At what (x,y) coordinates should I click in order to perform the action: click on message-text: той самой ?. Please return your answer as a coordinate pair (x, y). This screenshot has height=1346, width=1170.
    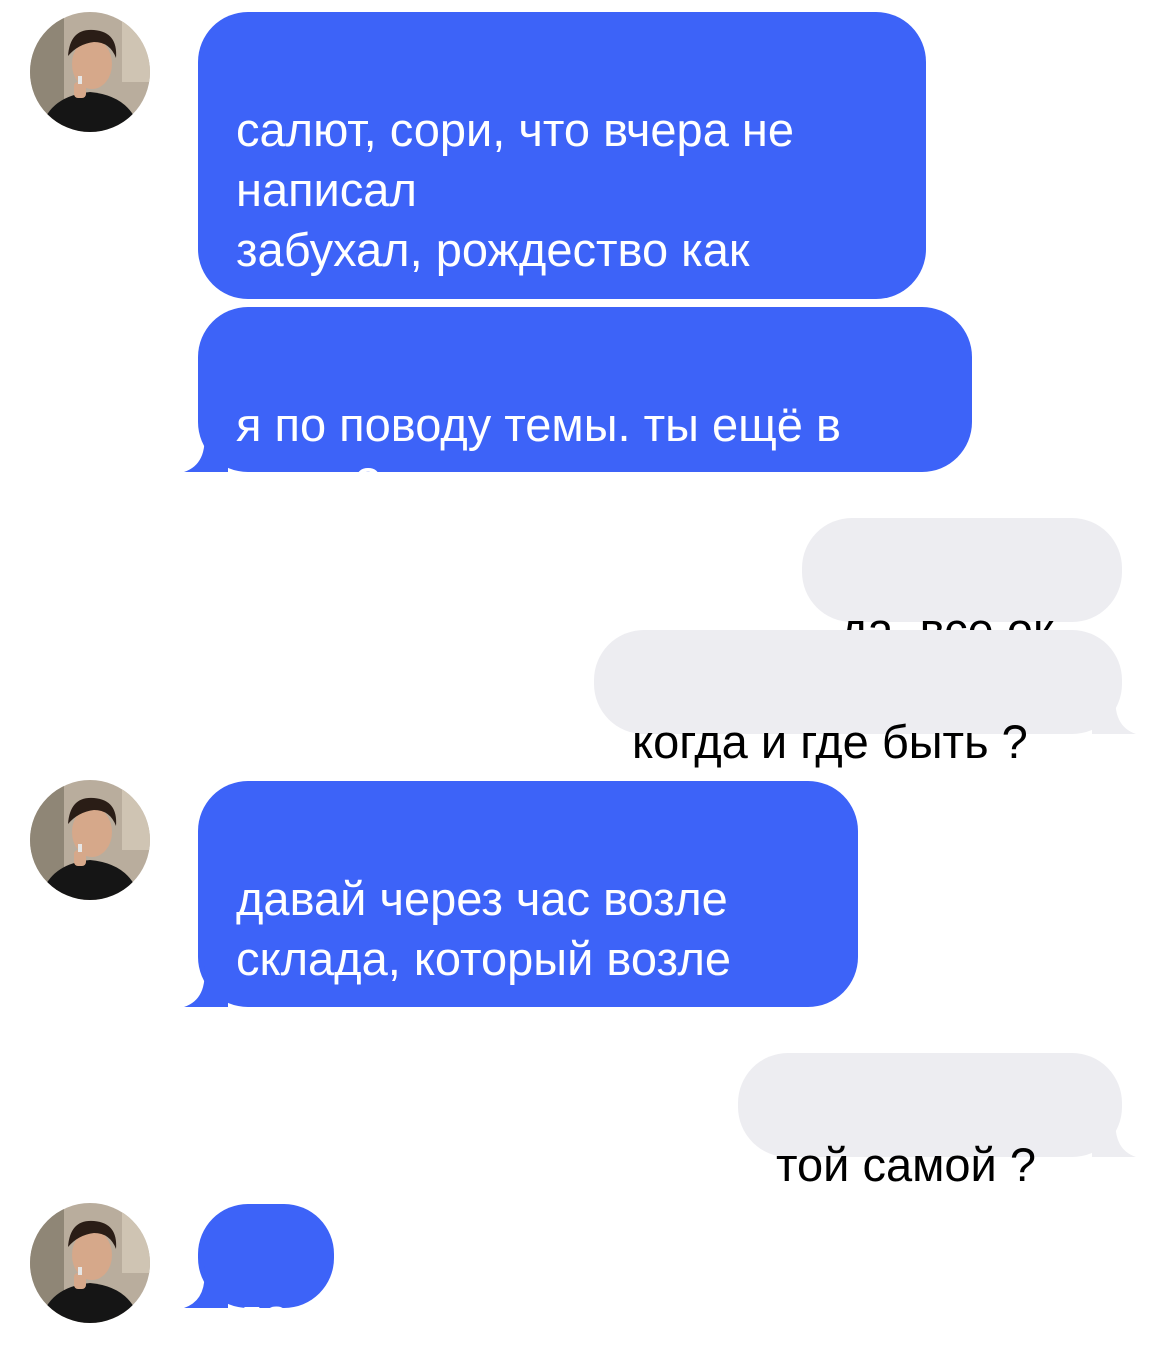
    Looking at the image, I should click on (906, 1164).